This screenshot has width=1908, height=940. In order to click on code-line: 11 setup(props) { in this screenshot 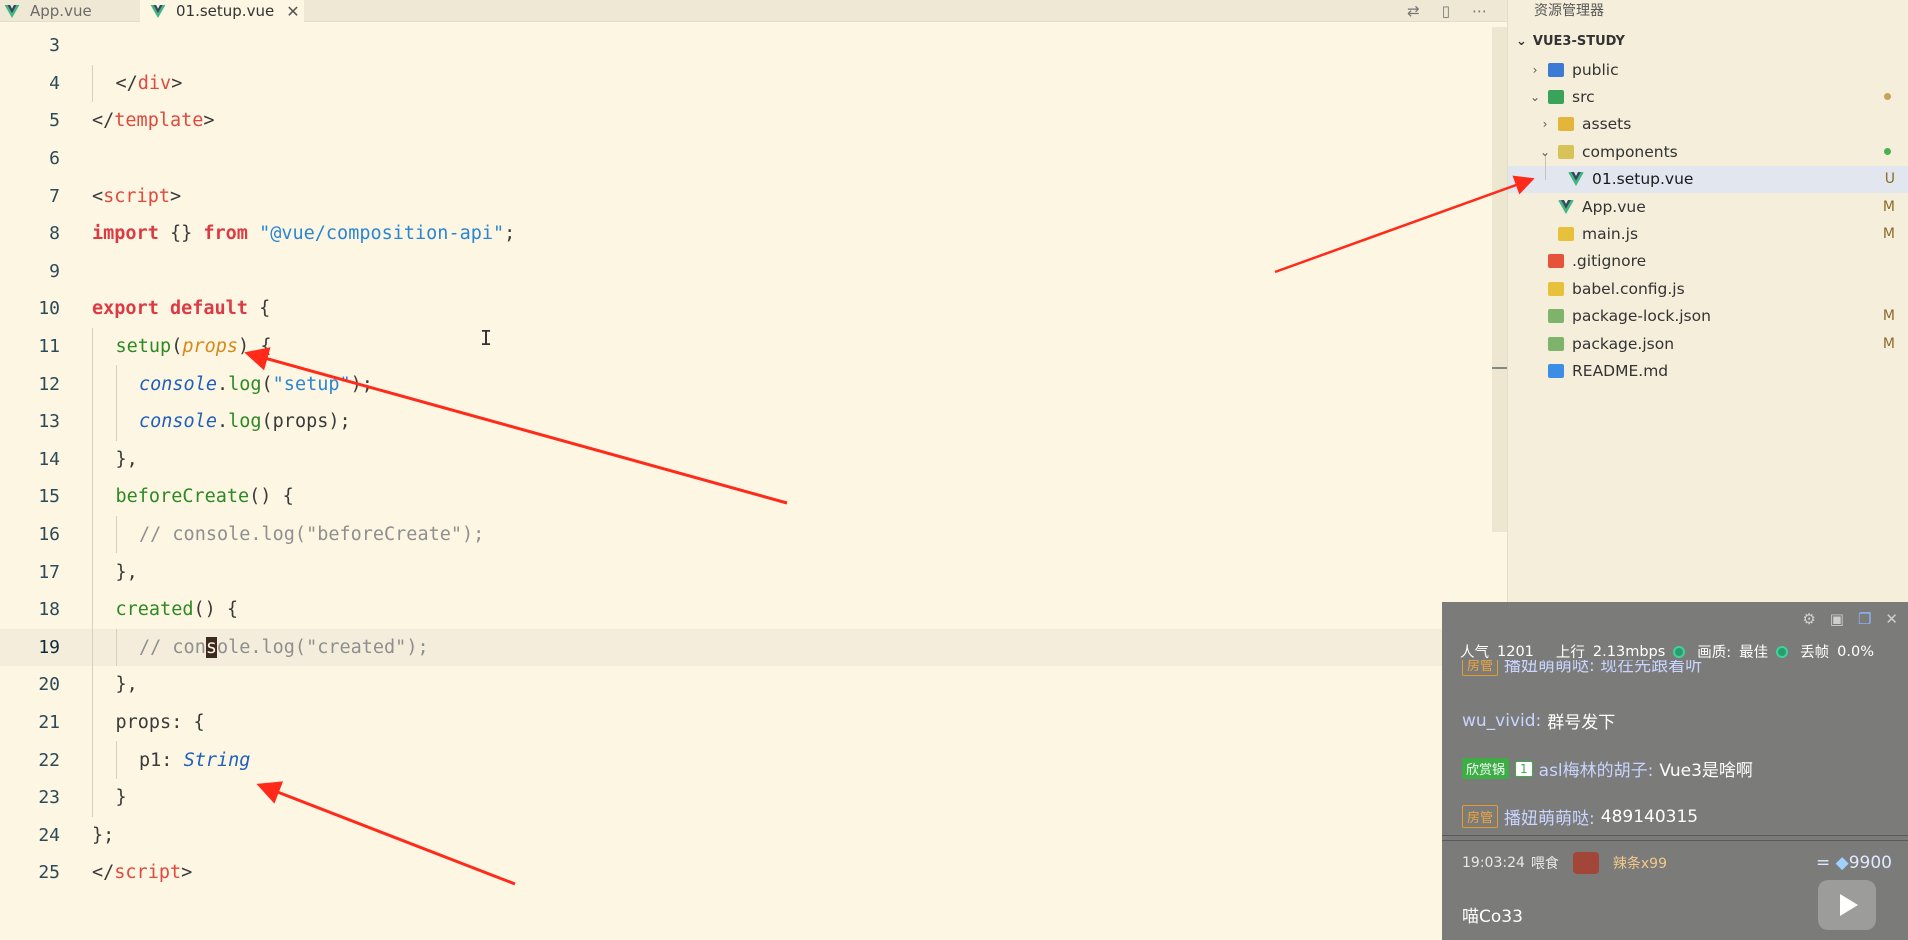, I will do `click(745, 346)`.